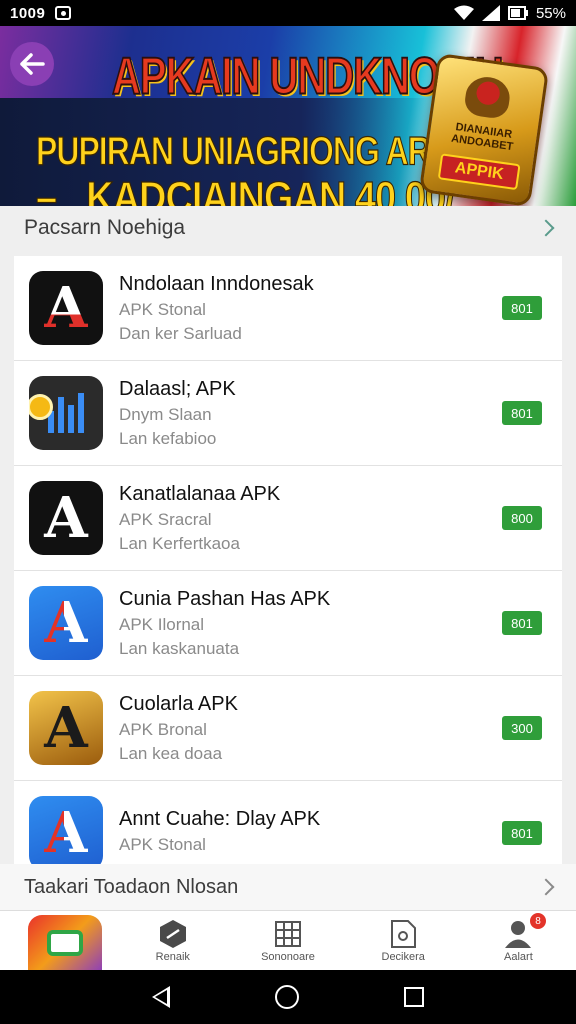 The height and width of the screenshot is (1024, 576). I want to click on more-link: Taakari Toadaon Nlosan, so click(288, 887).